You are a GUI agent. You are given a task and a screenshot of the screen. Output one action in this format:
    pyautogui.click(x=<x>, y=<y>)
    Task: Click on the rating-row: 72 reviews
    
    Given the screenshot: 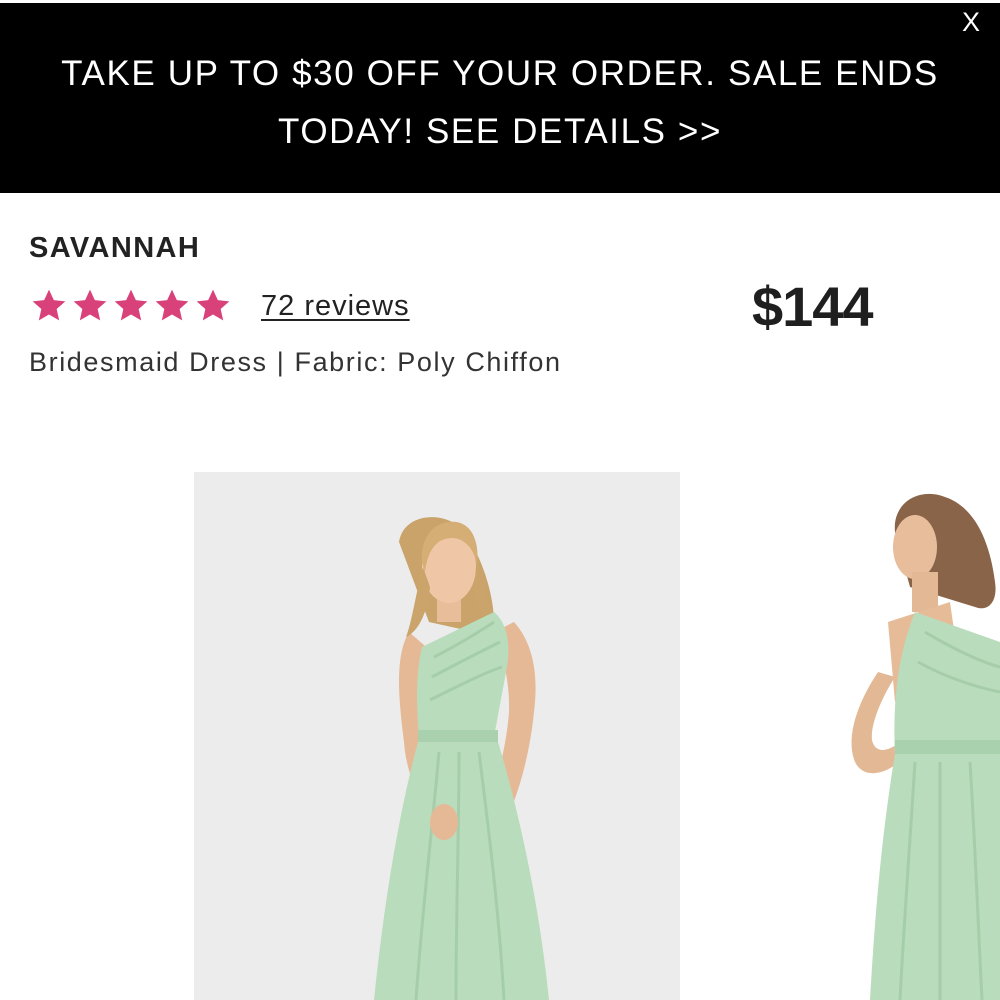 What is the action you would take?
    pyautogui.click(x=219, y=306)
    